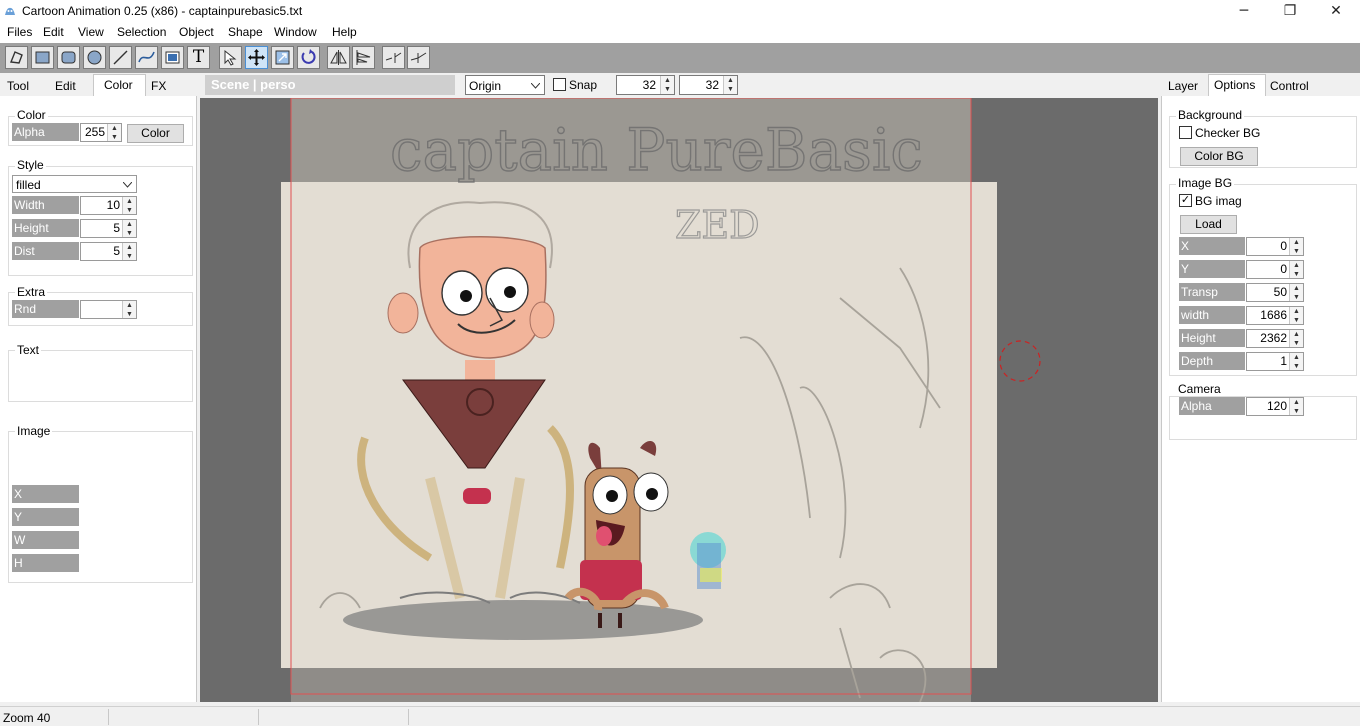 This screenshot has width=1360, height=726. I want to click on join-path-icon, so click(418, 57).